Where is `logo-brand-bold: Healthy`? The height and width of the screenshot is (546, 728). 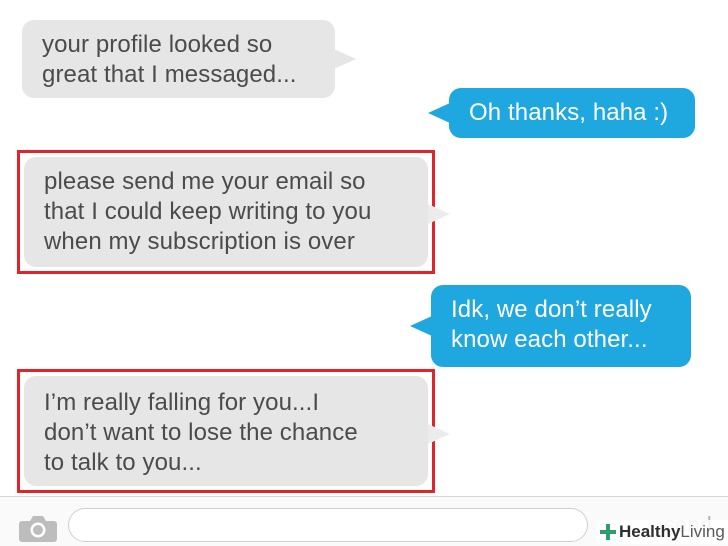 logo-brand-bold: Healthy is located at coordinates (650, 531).